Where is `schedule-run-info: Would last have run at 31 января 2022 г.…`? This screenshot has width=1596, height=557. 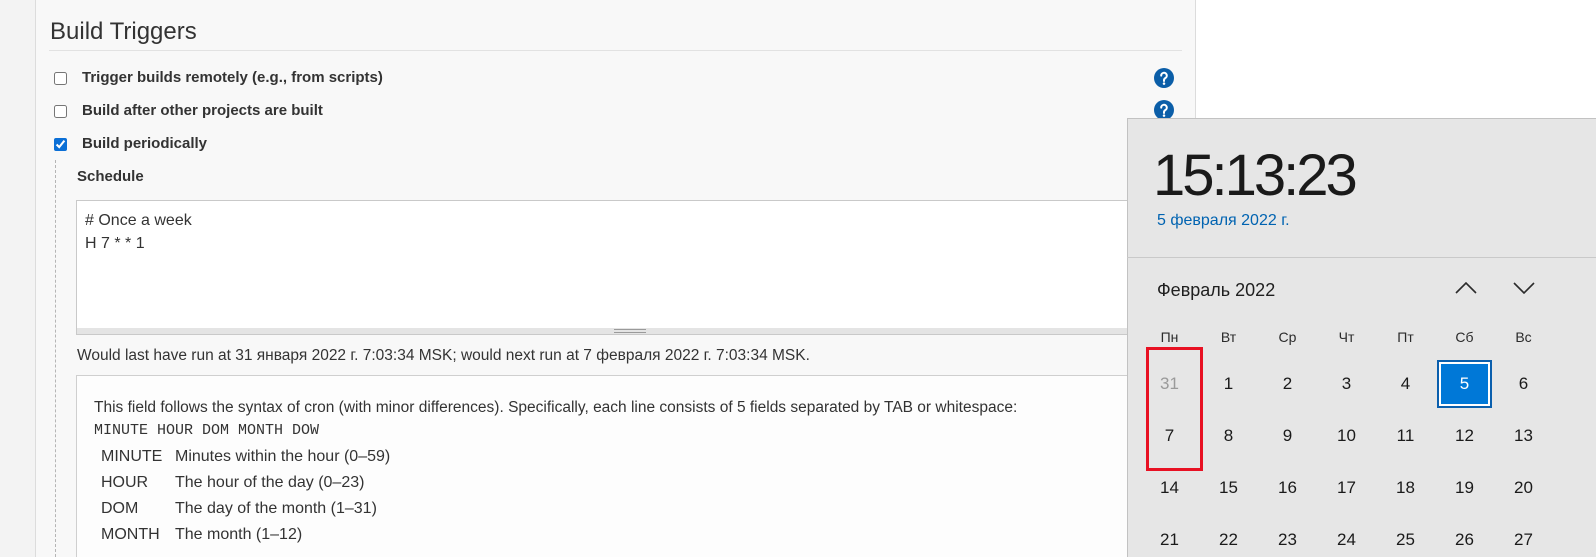 schedule-run-info: Would last have run at 31 января 2022 г.… is located at coordinates (443, 355).